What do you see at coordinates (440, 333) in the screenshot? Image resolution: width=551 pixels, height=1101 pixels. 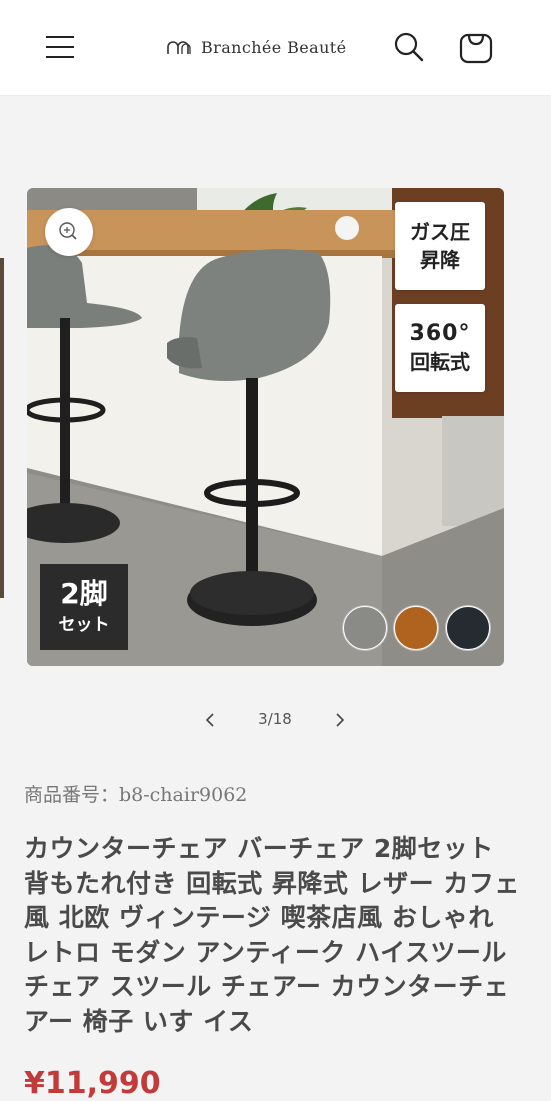 I see `badge-rotate-line1: 360°` at bounding box center [440, 333].